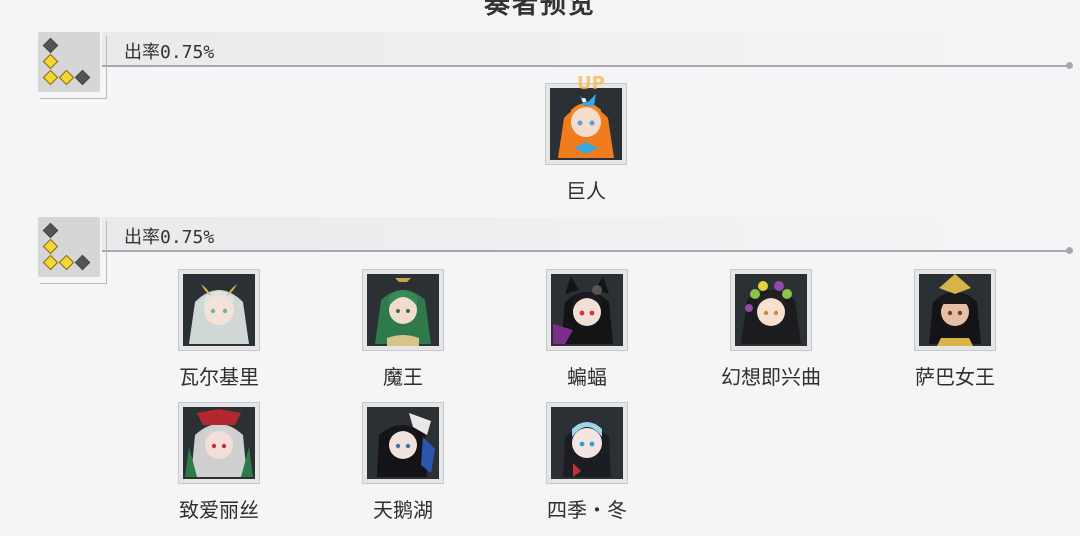 Image resolution: width=1080 pixels, height=536 pixels. What do you see at coordinates (591, 83) in the screenshot?
I see `up-badge: UP` at bounding box center [591, 83].